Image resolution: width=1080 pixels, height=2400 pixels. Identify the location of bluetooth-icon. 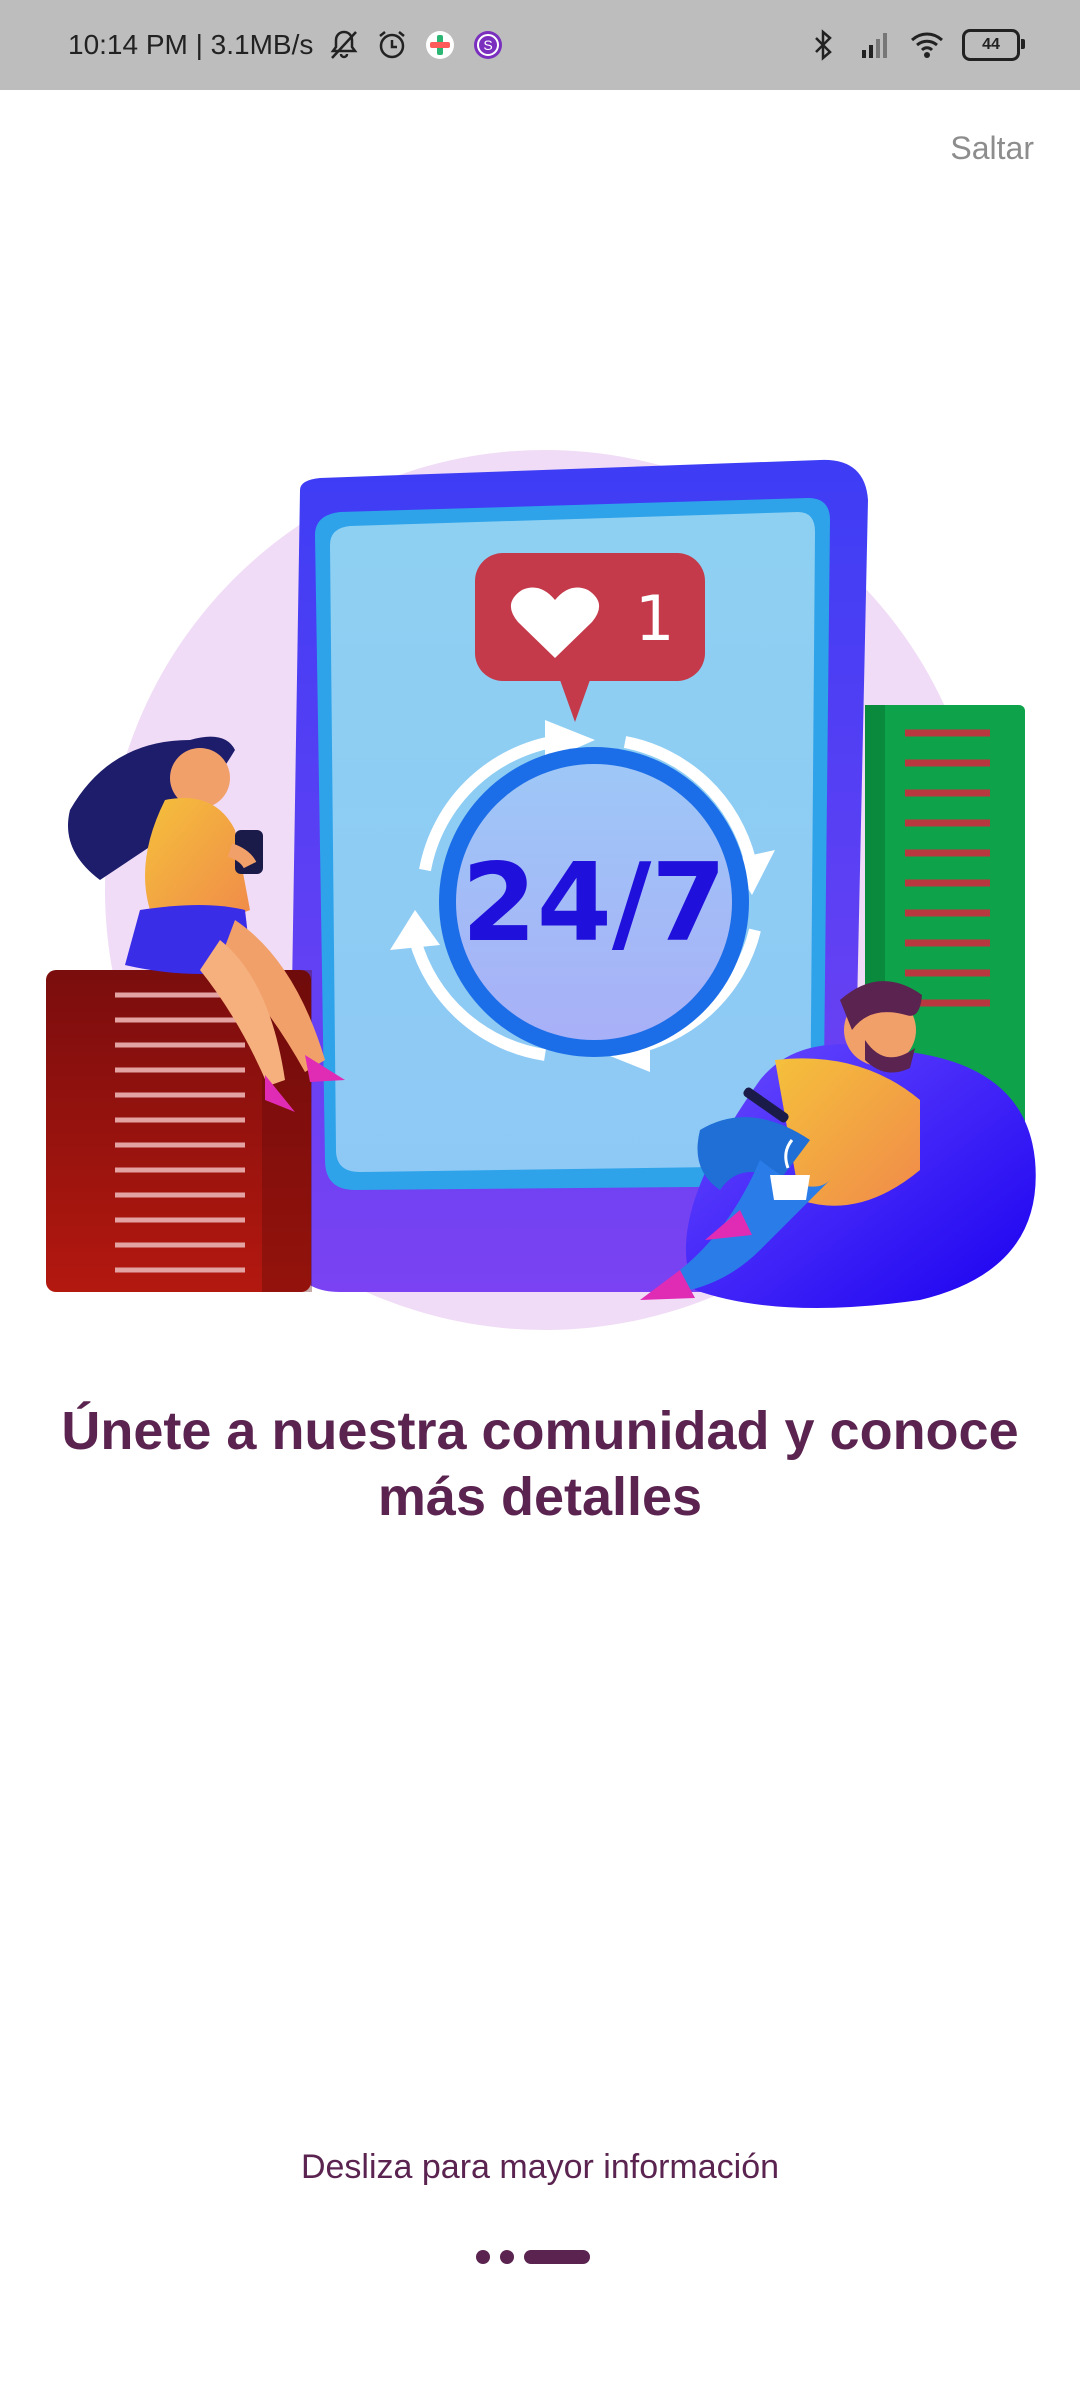
(823, 45).